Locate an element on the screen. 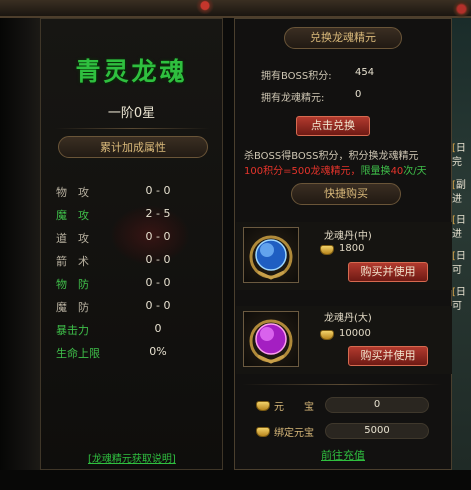 This screenshot has width=471, height=490. item-name: 龙魂丹(中) is located at coordinates (348, 236).